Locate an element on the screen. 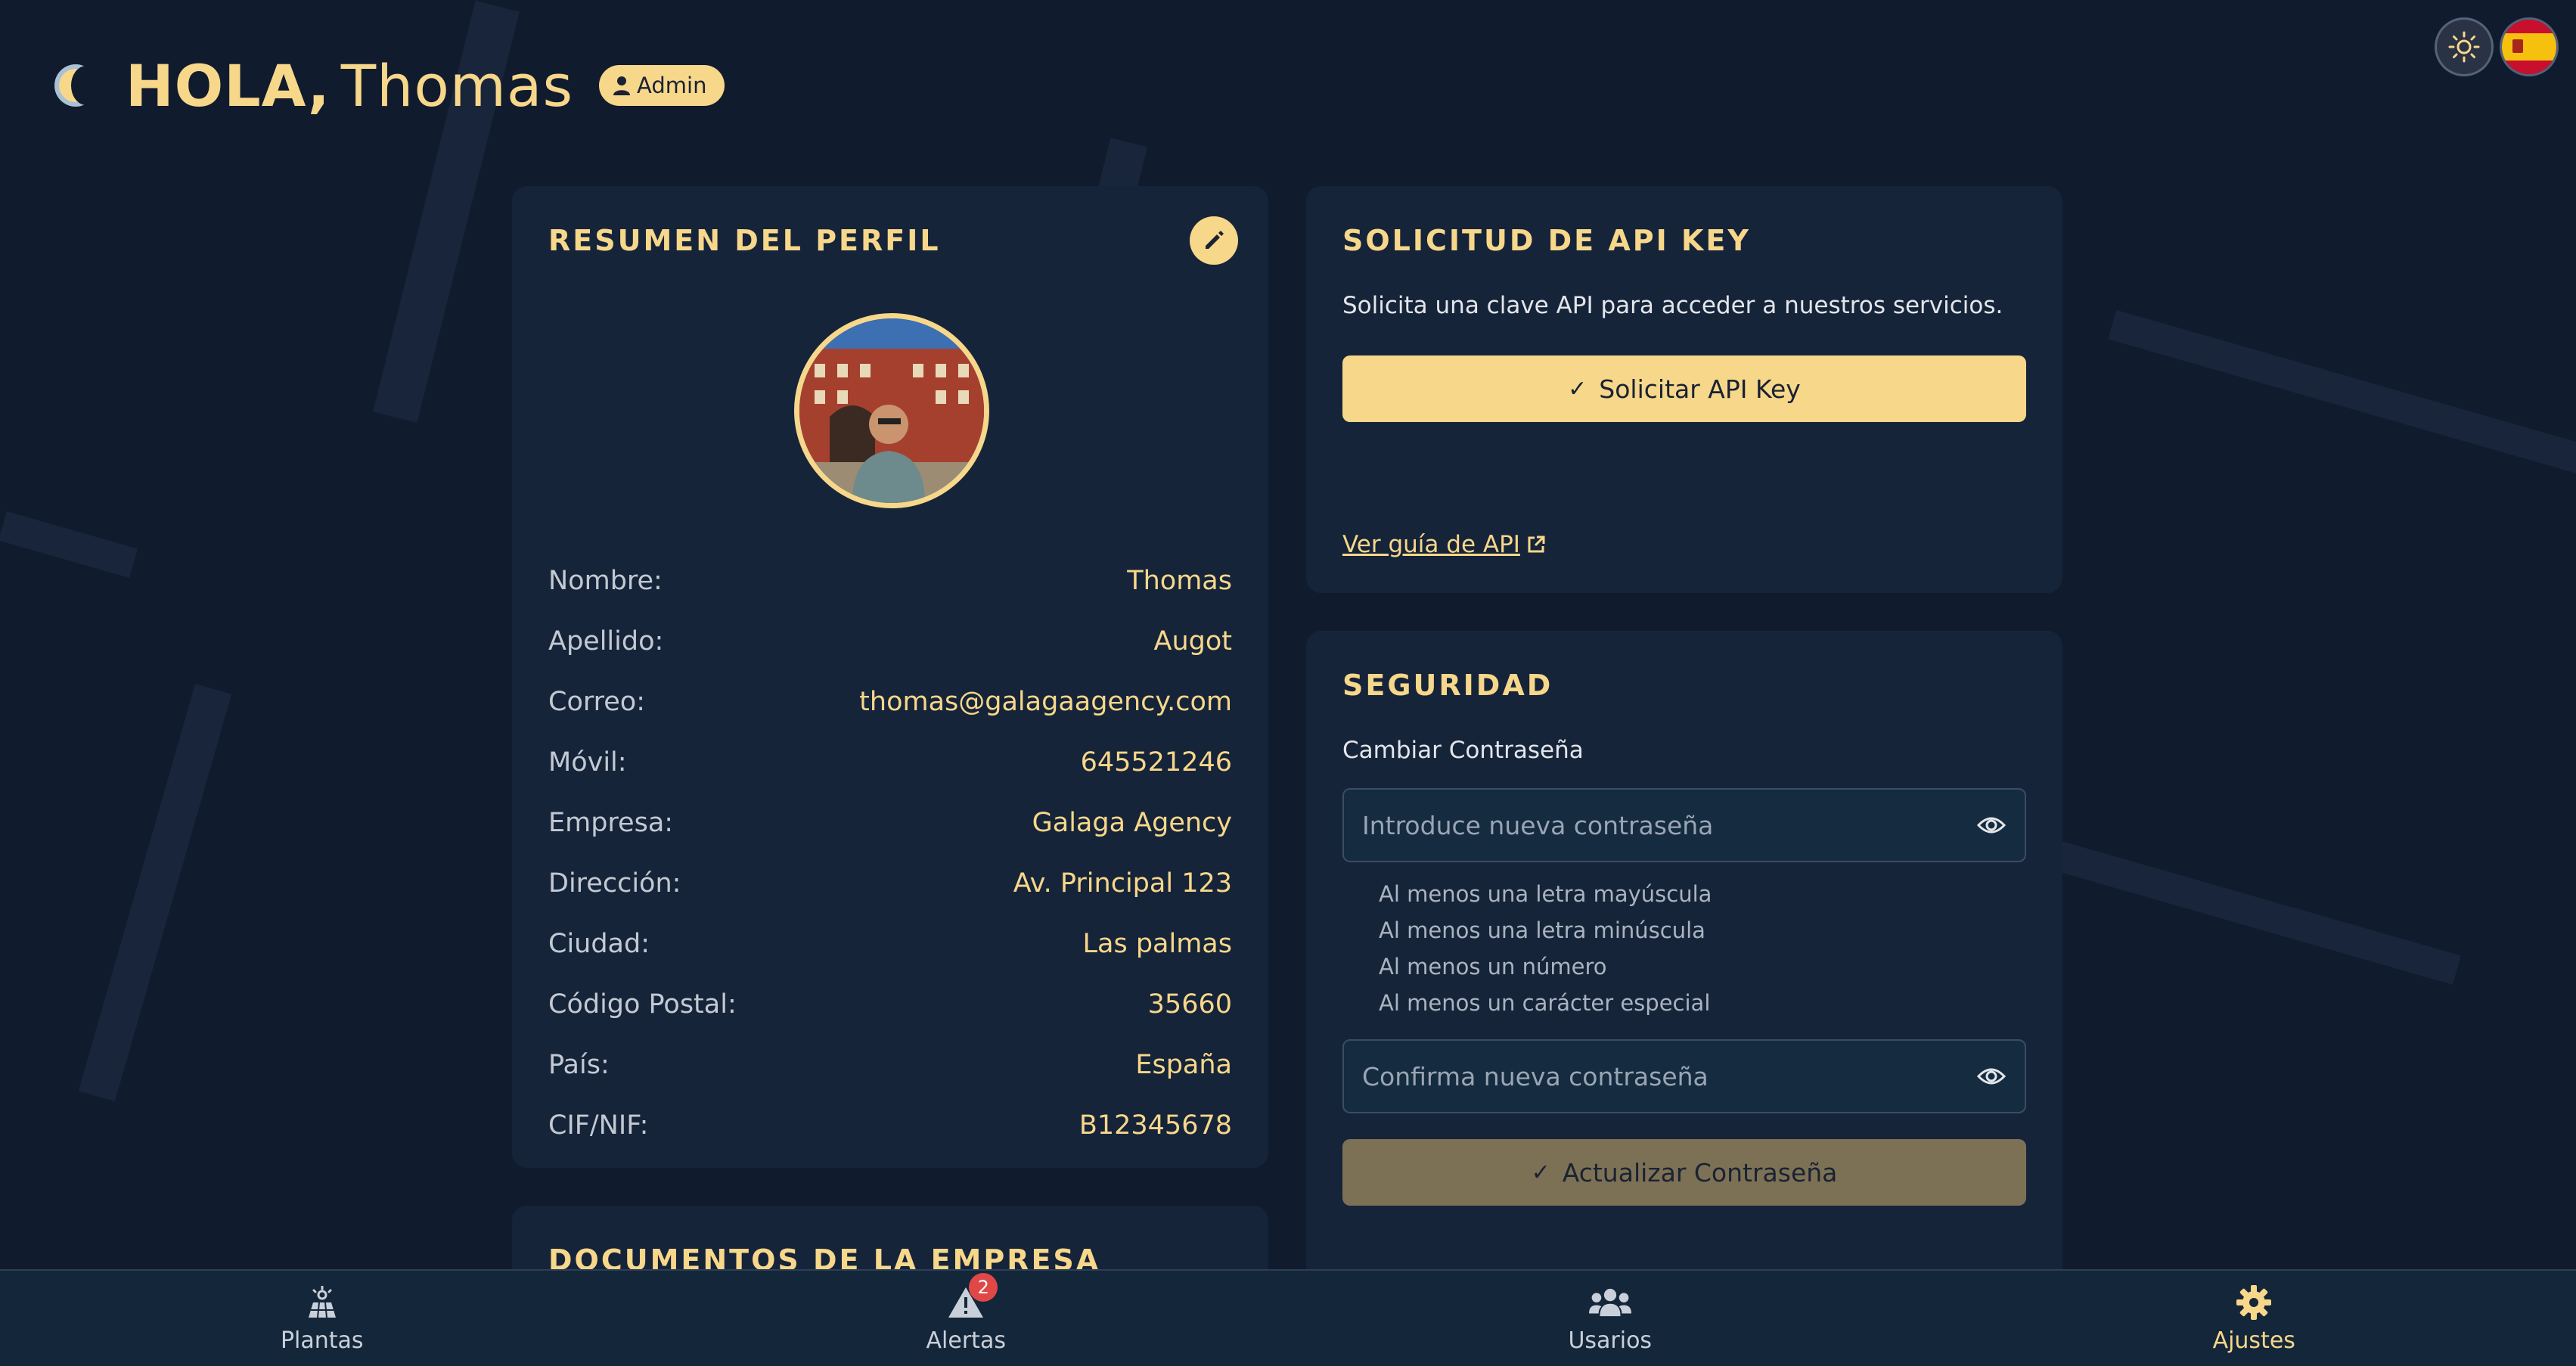 This screenshot has width=2576, height=1366. alert-count-badge: 2 is located at coordinates (983, 1287).